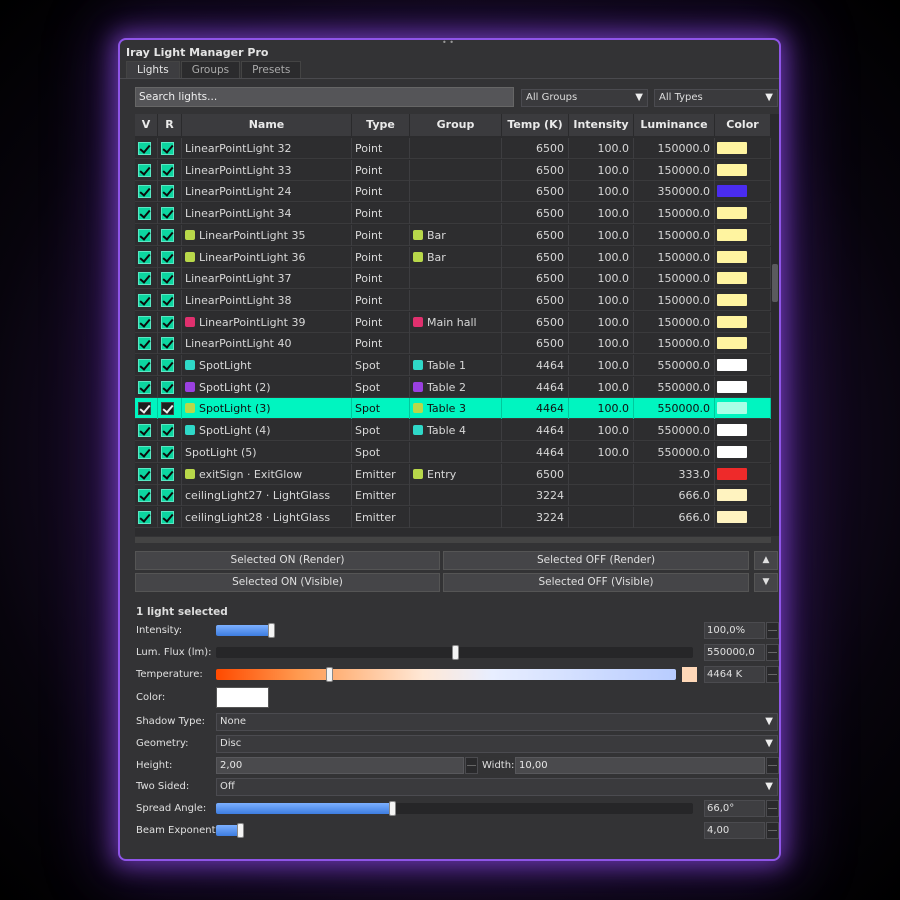 This screenshot has width=900, height=900. What do you see at coordinates (716, 98) in the screenshot?
I see `type-filter-dropdown: All Types ▼` at bounding box center [716, 98].